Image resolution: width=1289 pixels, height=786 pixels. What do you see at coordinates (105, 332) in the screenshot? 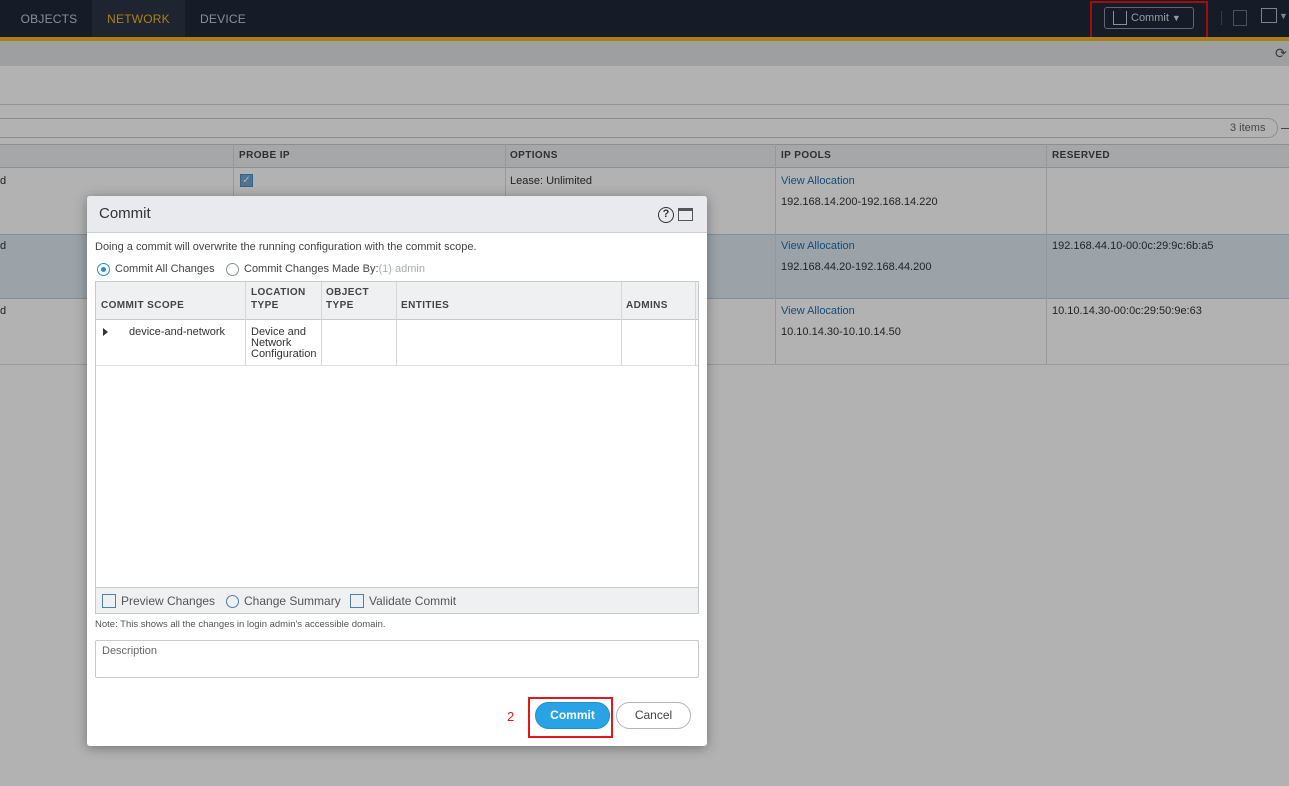
I see `expand-icon` at bounding box center [105, 332].